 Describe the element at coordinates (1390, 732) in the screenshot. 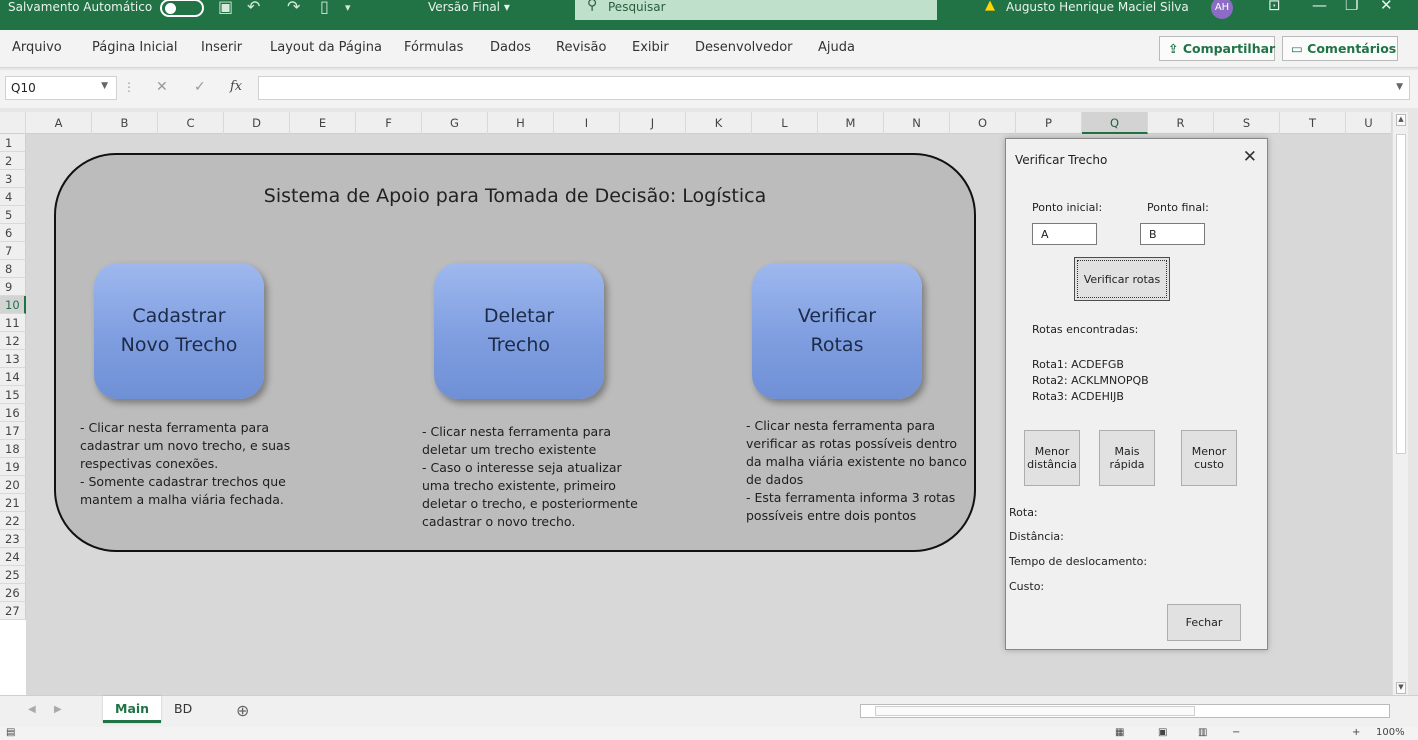

I see `zoom-level: 100%` at that location.